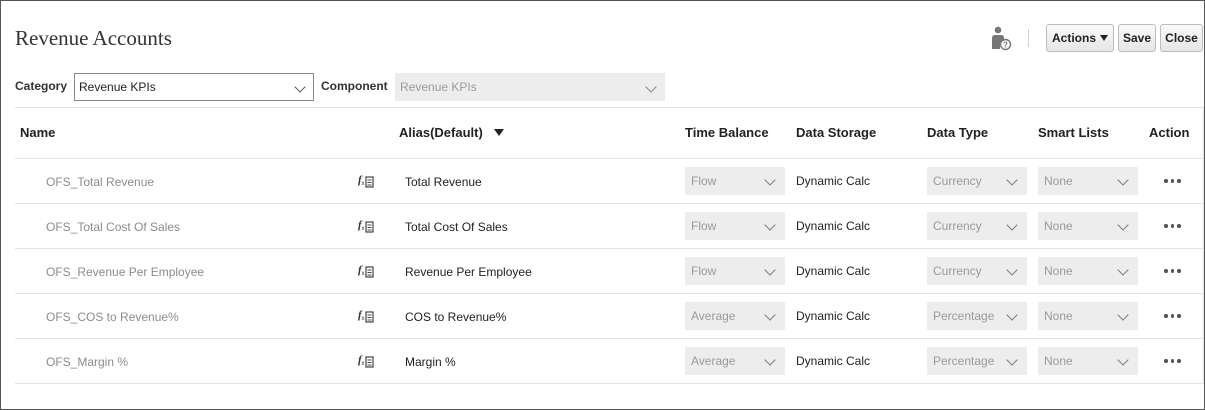  Describe the element at coordinates (455, 317) in the screenshot. I see `member-alias: COS to Revenue%` at that location.